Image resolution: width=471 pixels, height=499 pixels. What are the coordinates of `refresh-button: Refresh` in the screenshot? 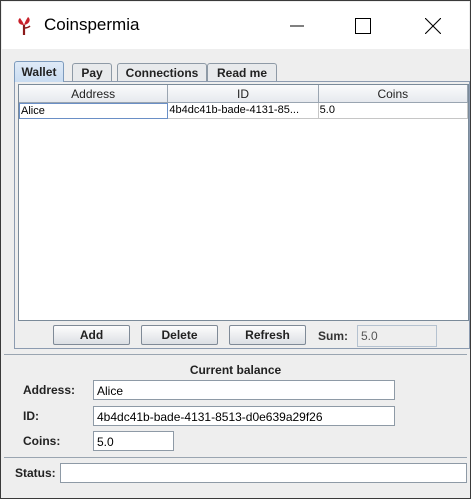 It's located at (267, 335).